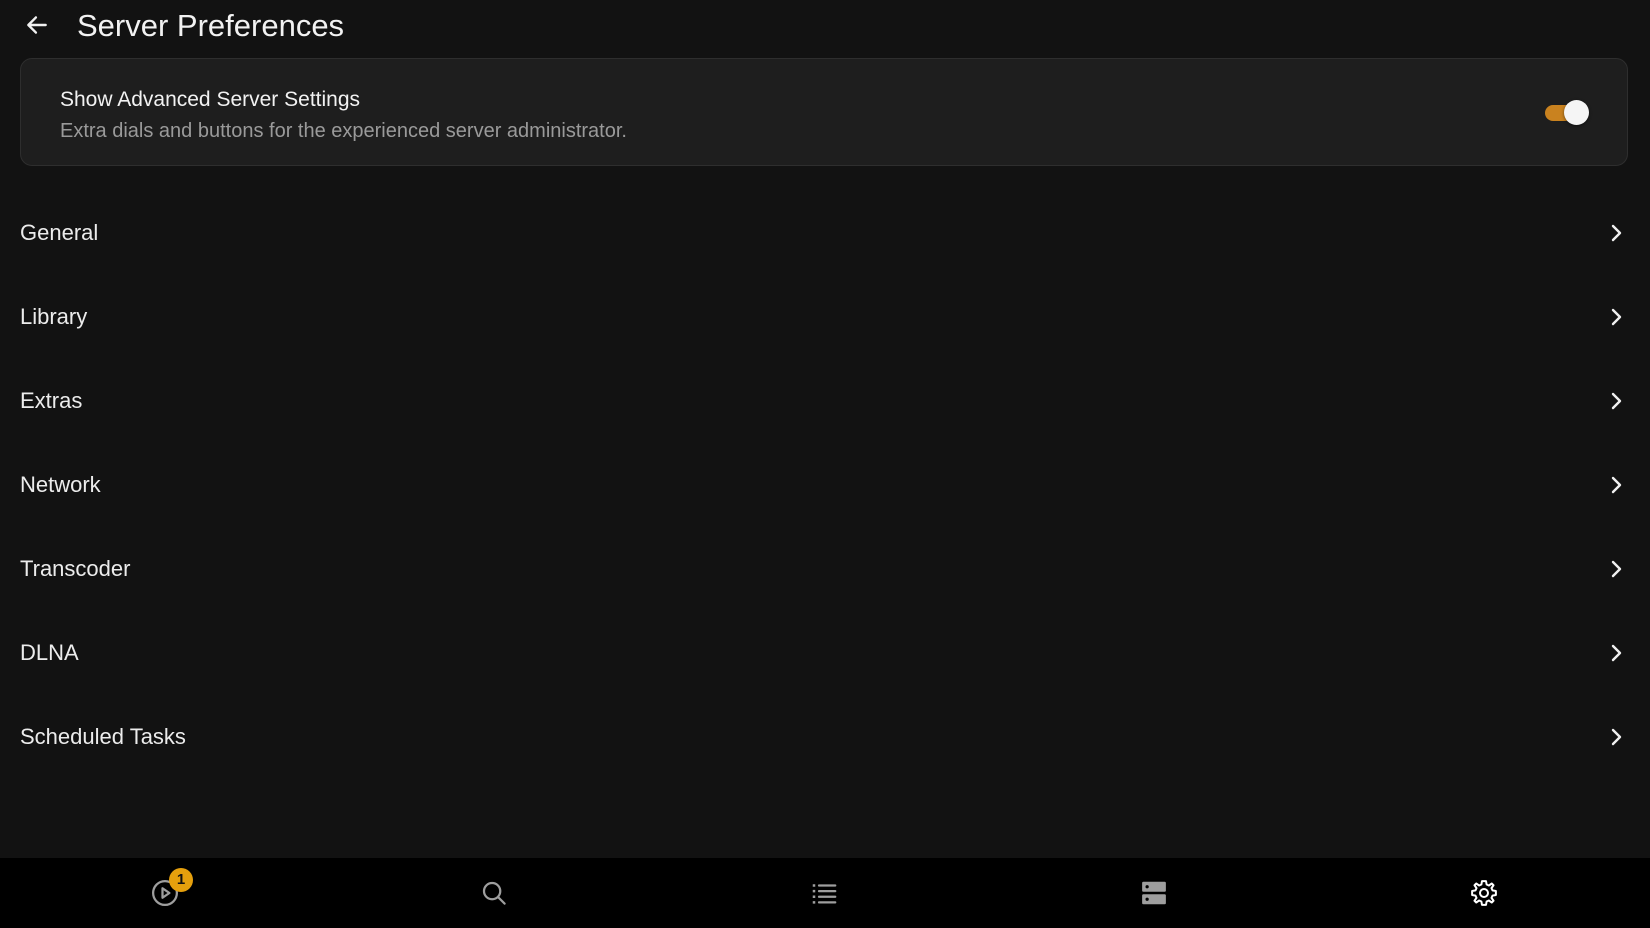 The height and width of the screenshot is (928, 1650). I want to click on server-icon, so click(1154, 893).